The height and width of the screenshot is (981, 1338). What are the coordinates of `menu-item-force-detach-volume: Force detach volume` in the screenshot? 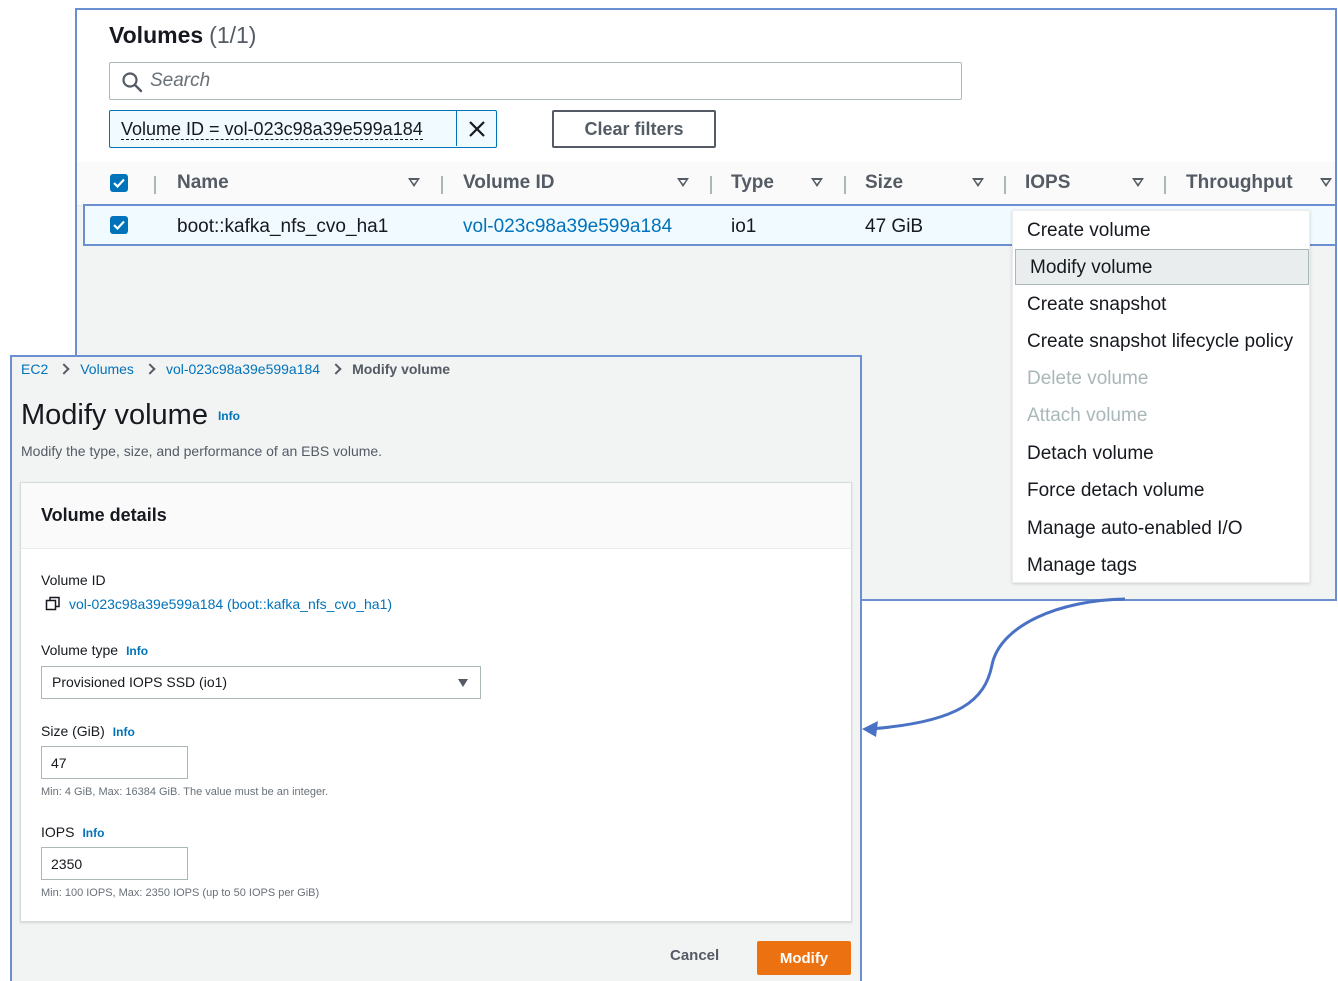 It's located at (1161, 491).